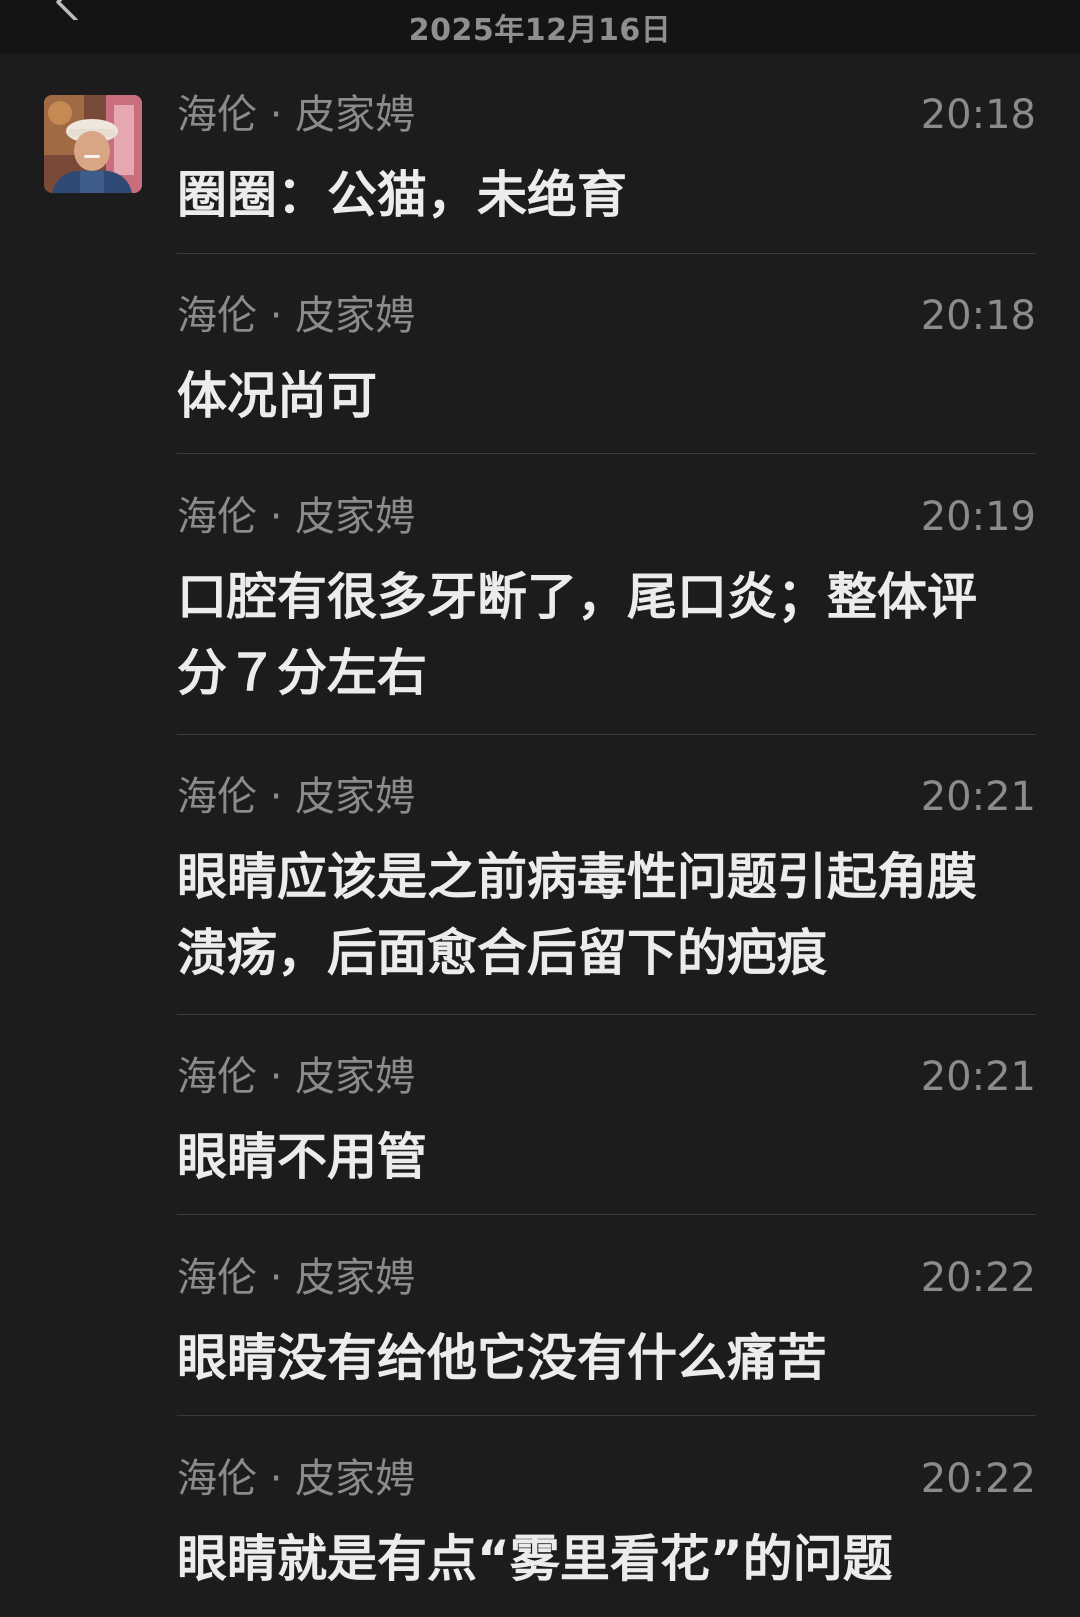 The height and width of the screenshot is (1617, 1080). What do you see at coordinates (502, 1358) in the screenshot?
I see `message-text: 眼睛没有给他它没有什么痛苦` at bounding box center [502, 1358].